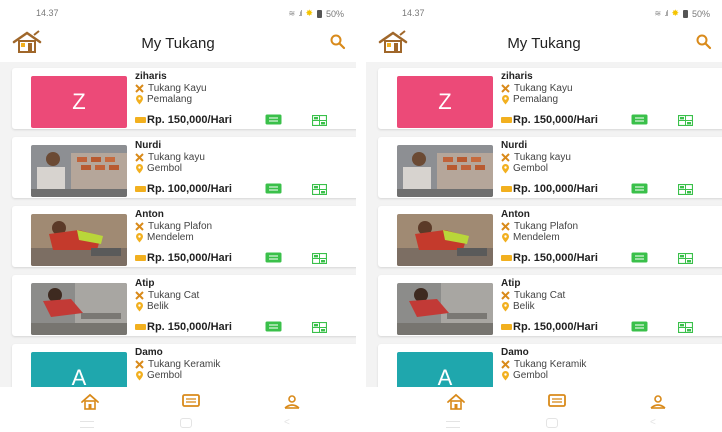  Describe the element at coordinates (149, 214) in the screenshot. I see `tukang-name: Anton` at that location.